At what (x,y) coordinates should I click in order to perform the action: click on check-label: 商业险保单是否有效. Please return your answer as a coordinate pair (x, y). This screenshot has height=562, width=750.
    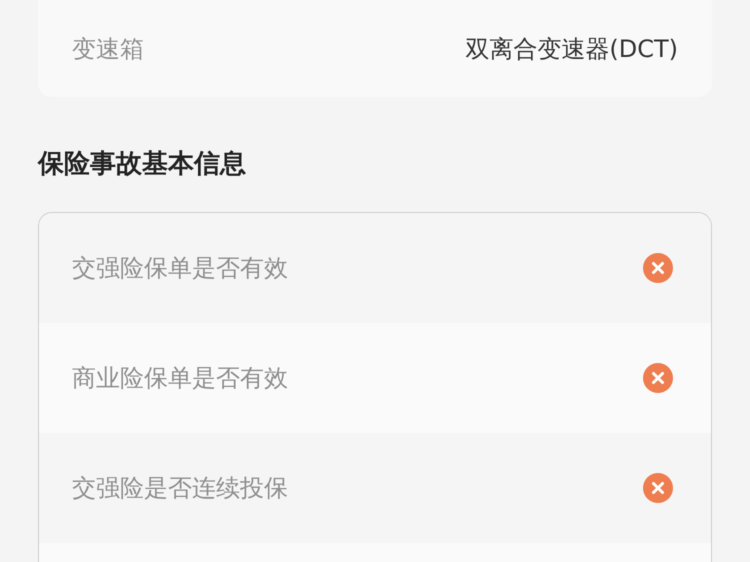
    Looking at the image, I should click on (180, 378).